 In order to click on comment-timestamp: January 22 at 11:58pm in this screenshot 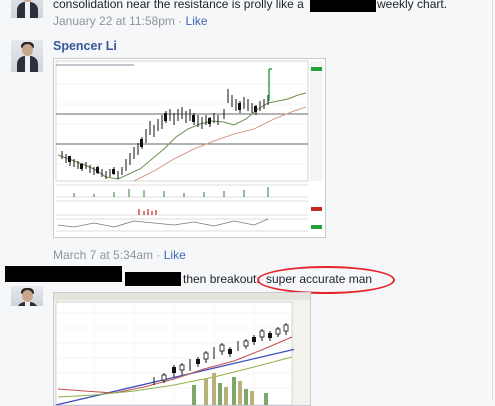, I will do `click(114, 21)`.